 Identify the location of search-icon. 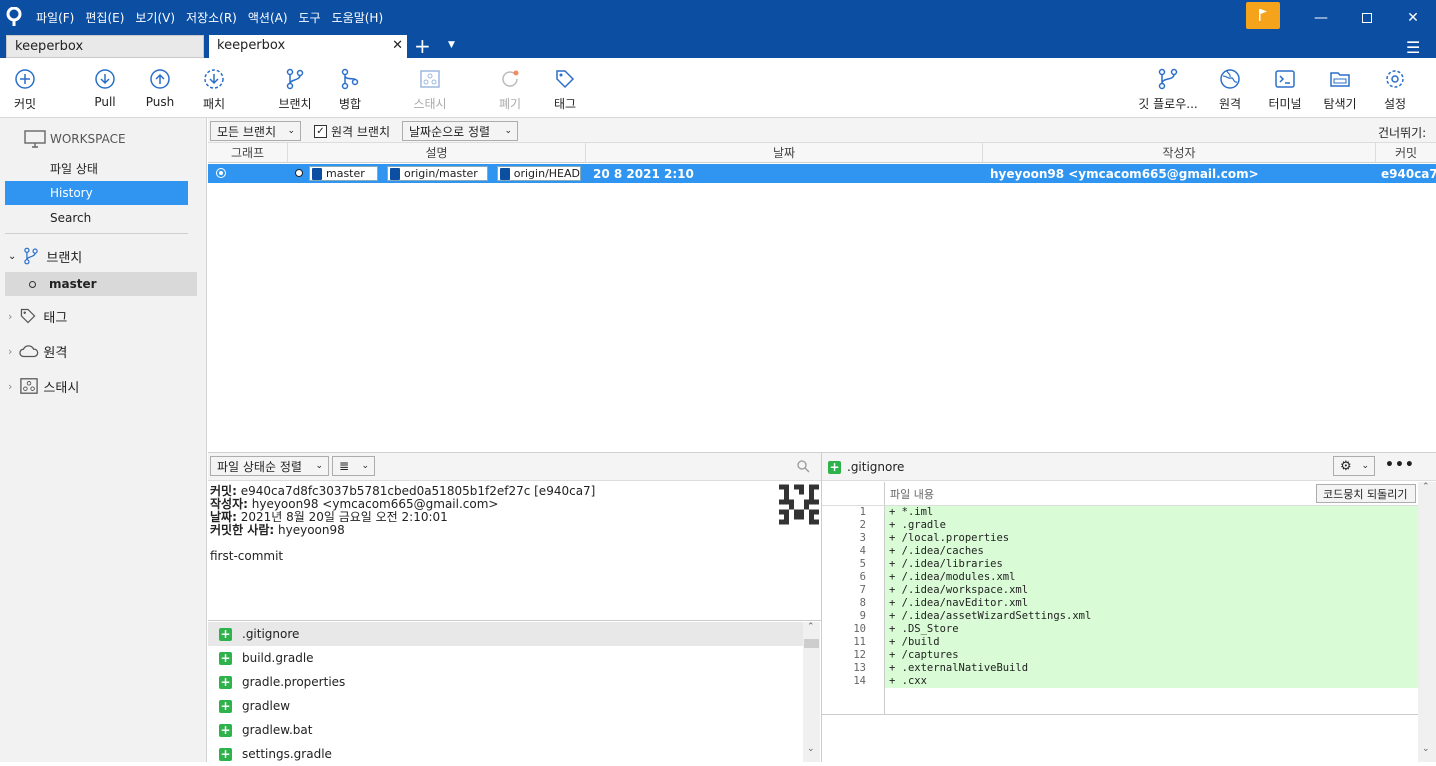
(803, 466).